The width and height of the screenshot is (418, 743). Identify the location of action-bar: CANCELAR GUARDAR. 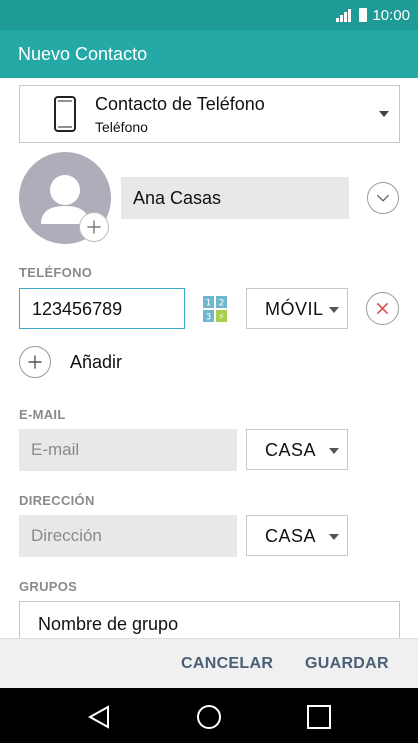
(209, 663).